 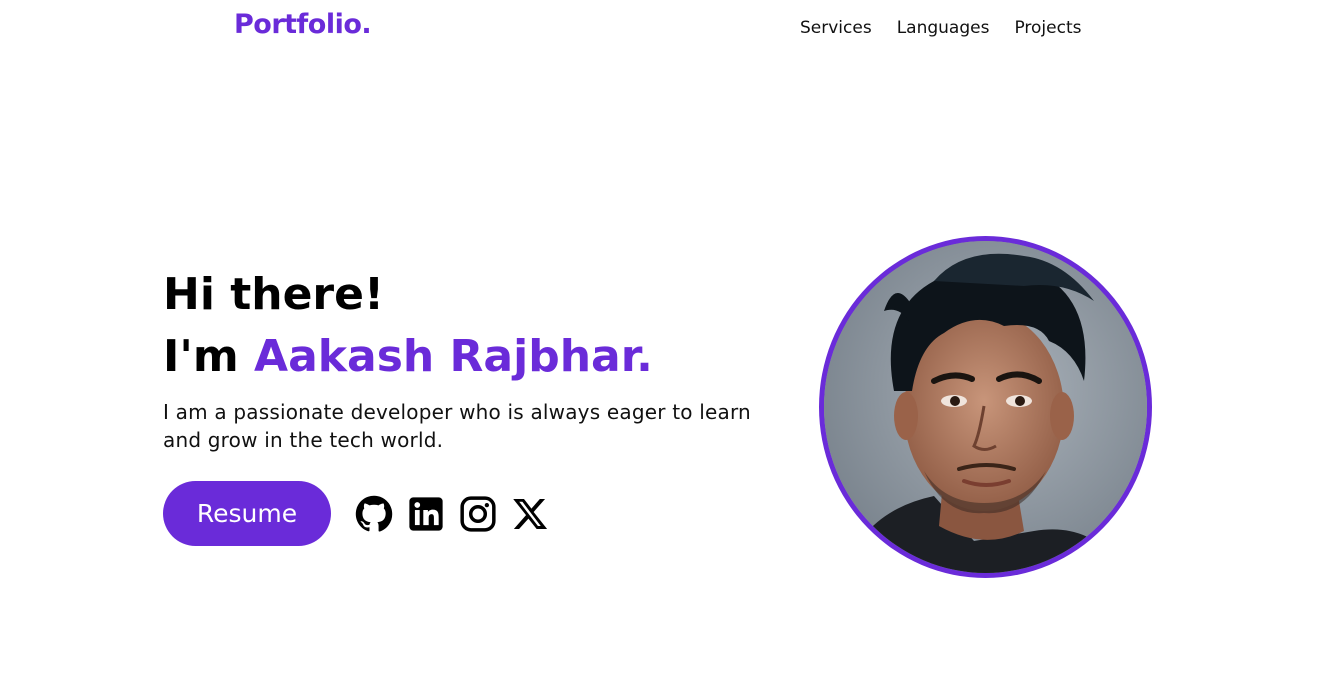 I want to click on x-icon, so click(x=530, y=514).